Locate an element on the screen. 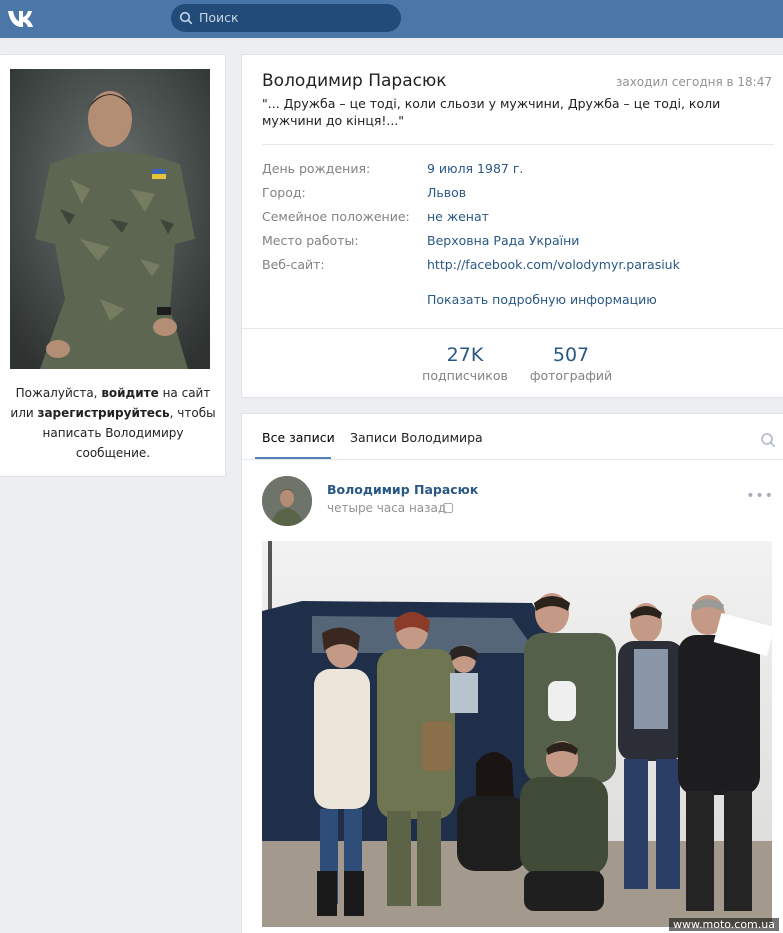  search-input: Поиск is located at coordinates (286, 18).